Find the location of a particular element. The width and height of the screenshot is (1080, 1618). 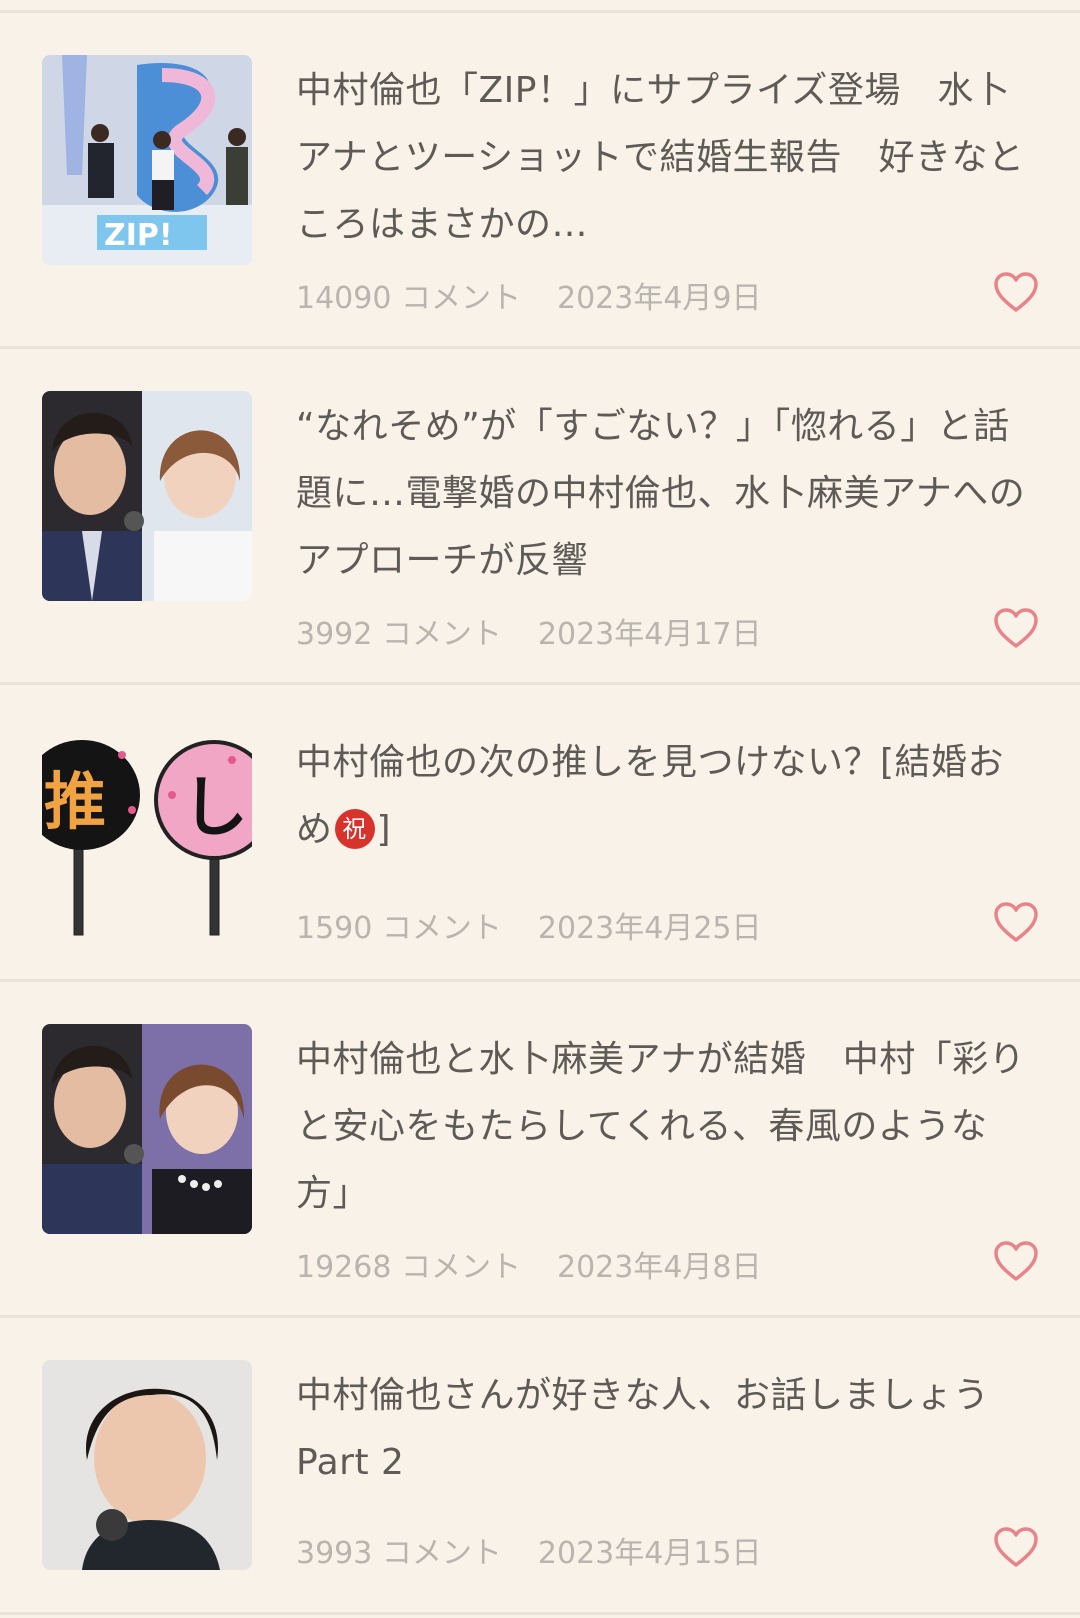

article-meta: 3993 コメント 2023年4月15日 is located at coordinates (529, 1550).